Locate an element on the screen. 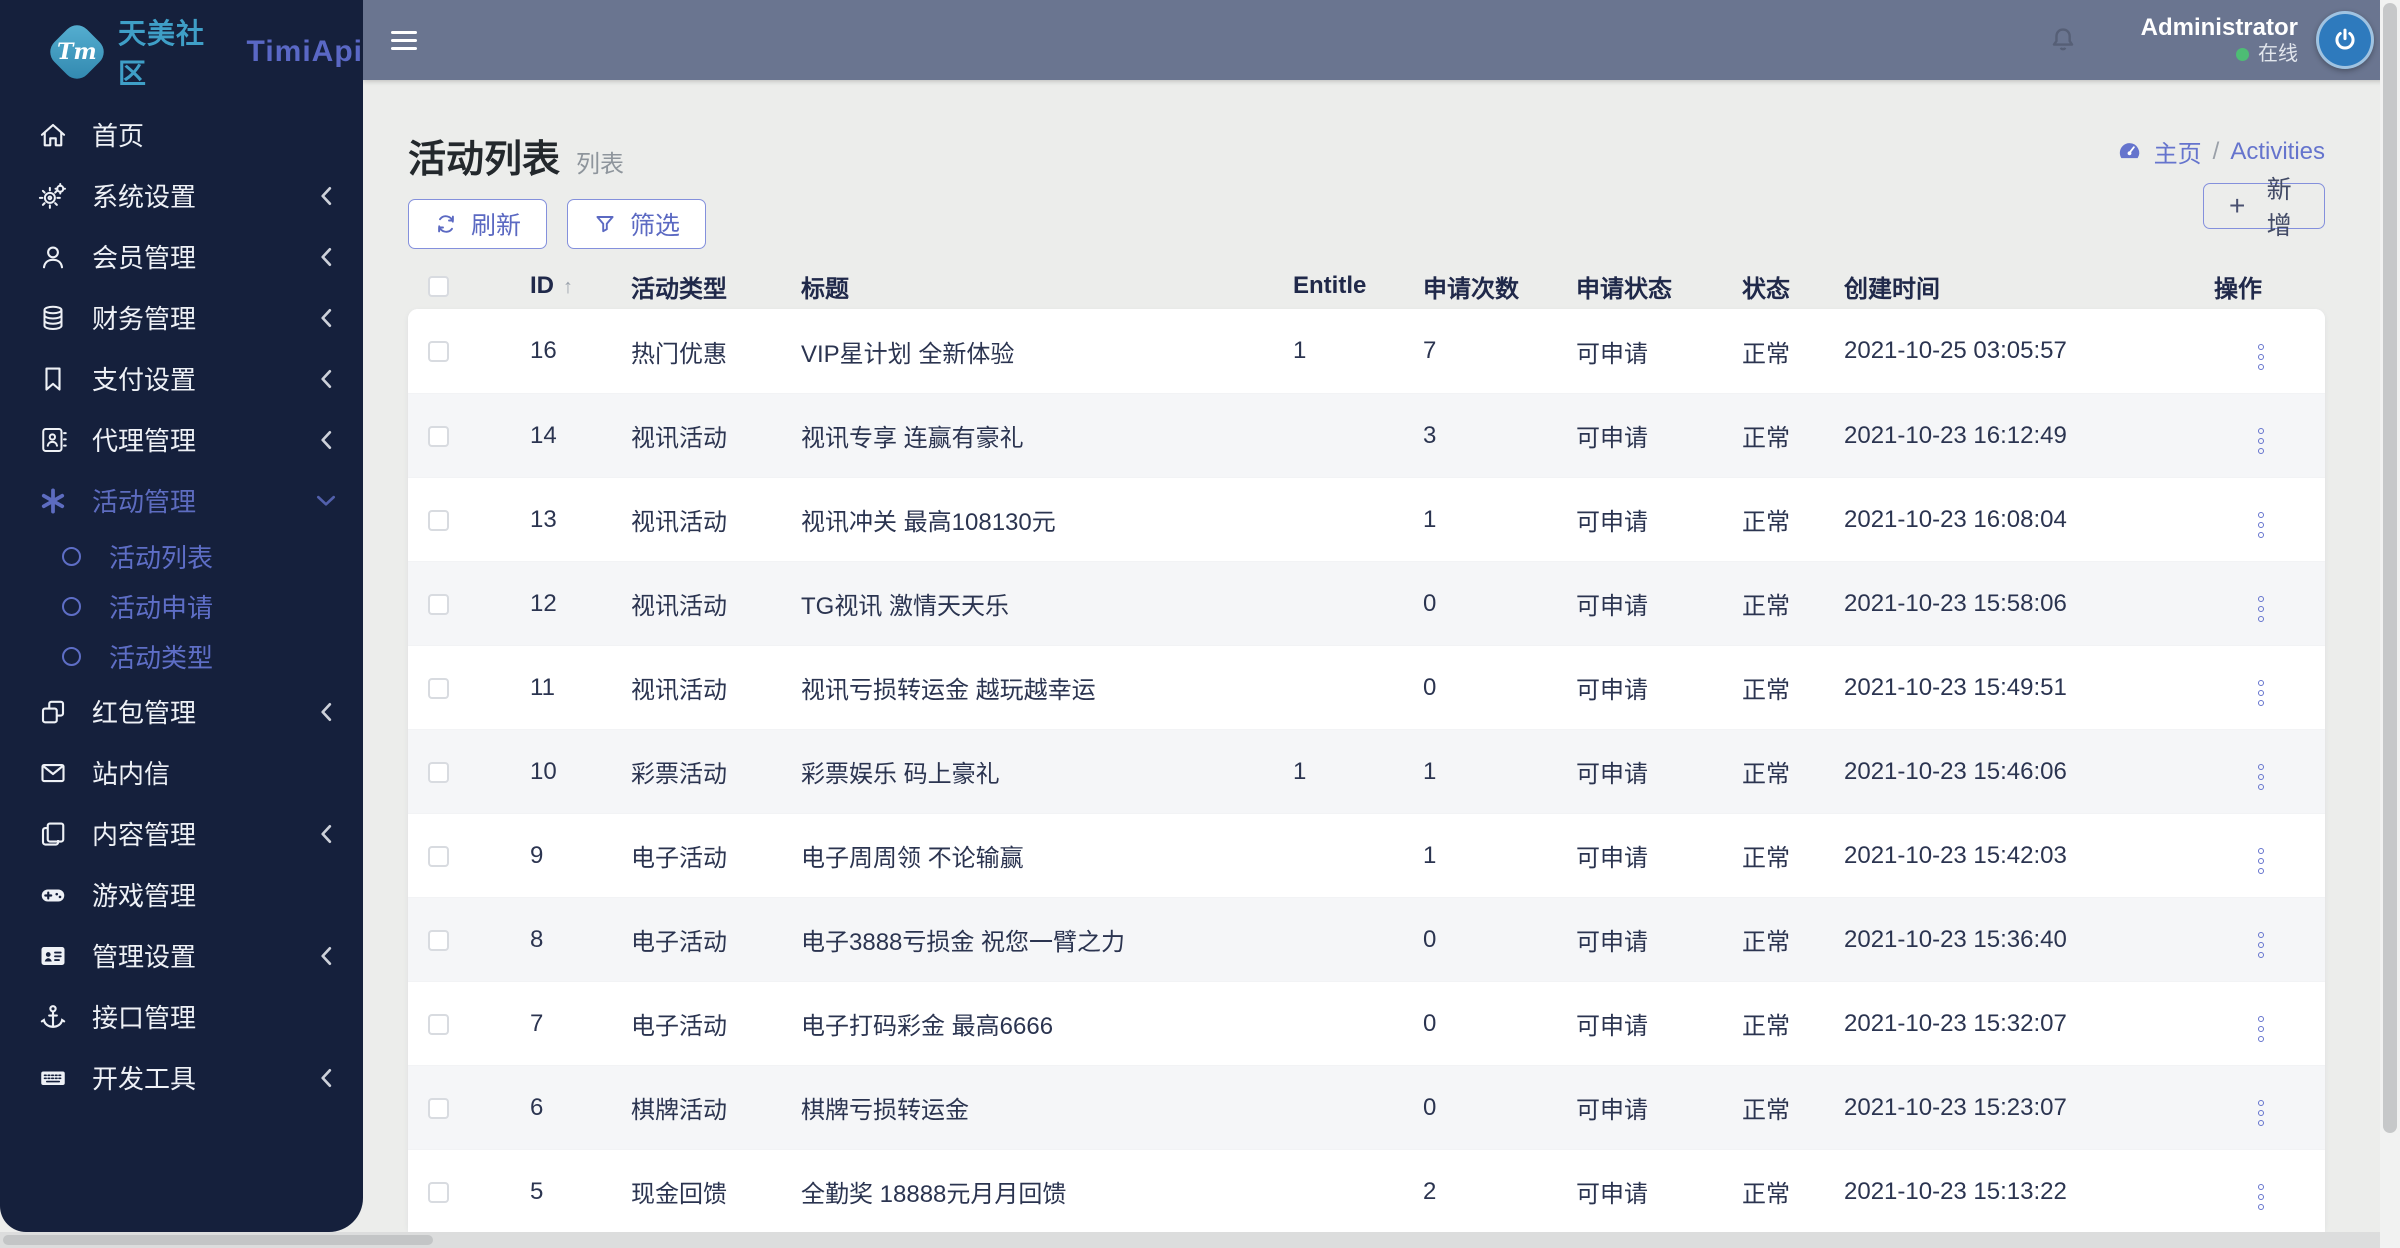 This screenshot has width=2400, height=1248. cell-id: 6 is located at coordinates (537, 1107).